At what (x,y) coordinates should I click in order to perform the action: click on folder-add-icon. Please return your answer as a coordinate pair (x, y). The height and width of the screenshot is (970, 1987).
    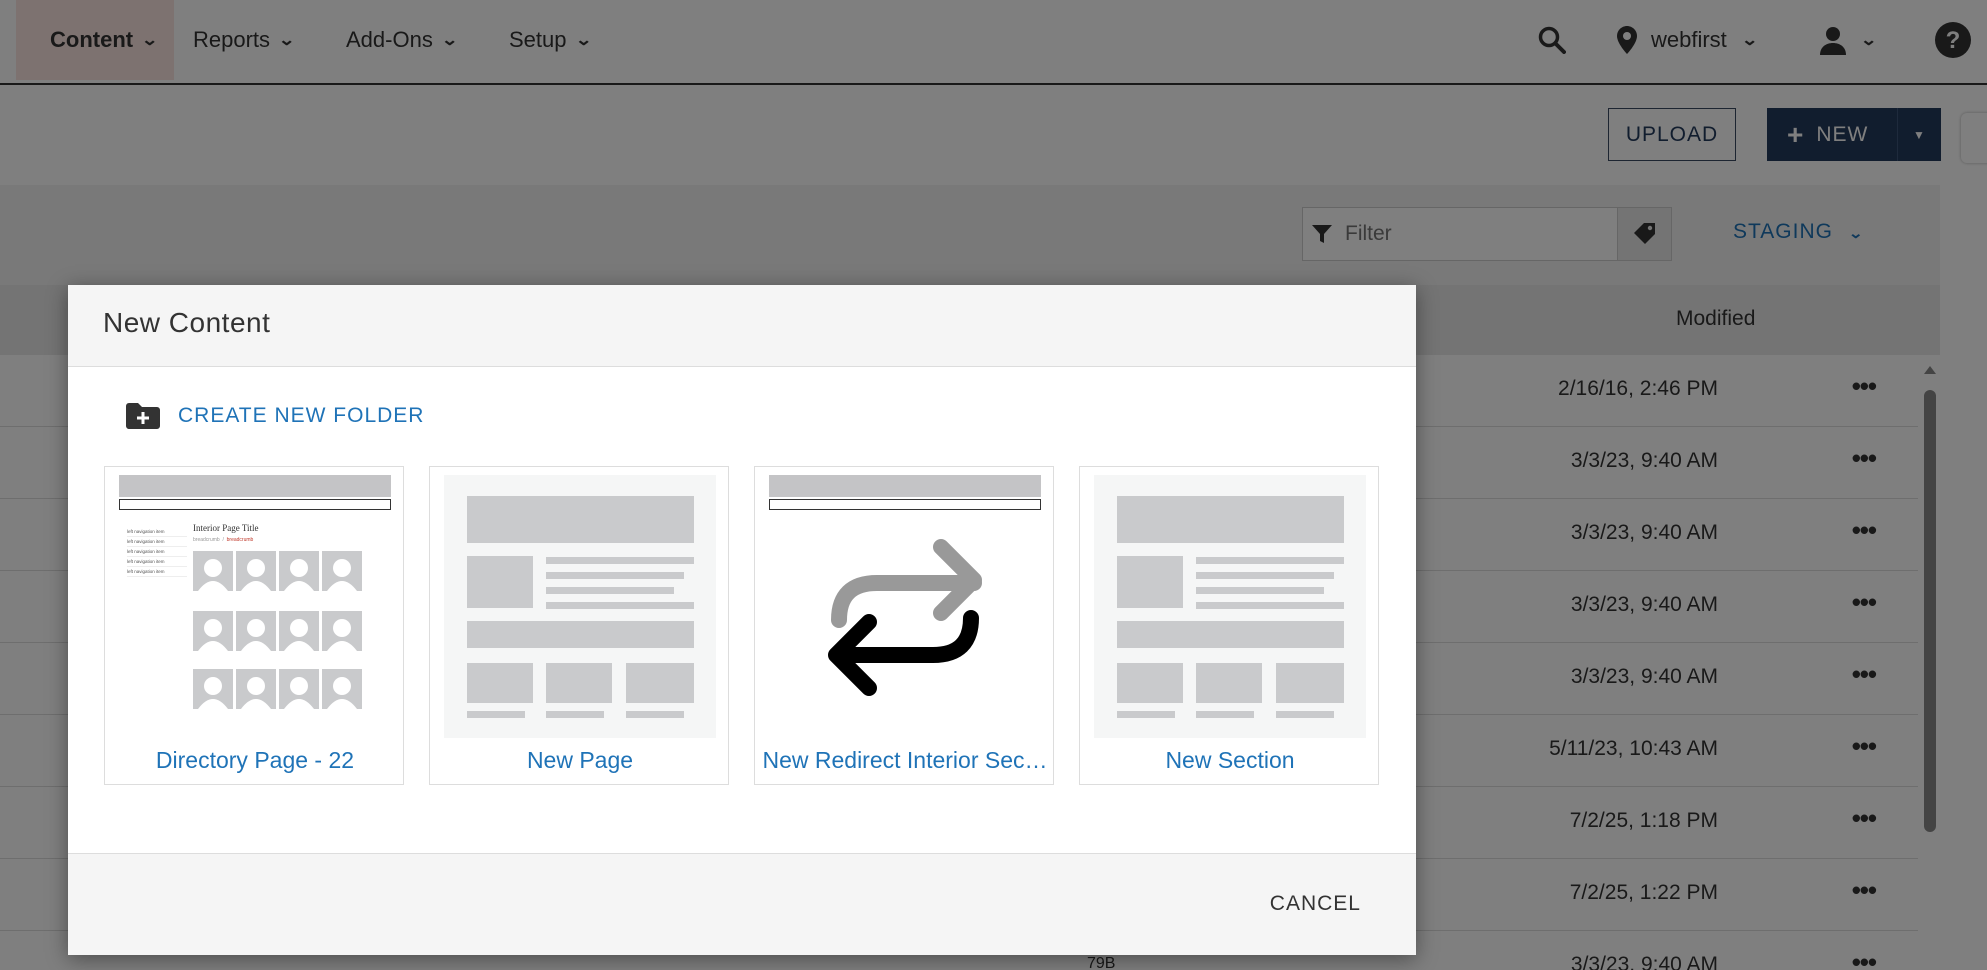
    Looking at the image, I should click on (143, 416).